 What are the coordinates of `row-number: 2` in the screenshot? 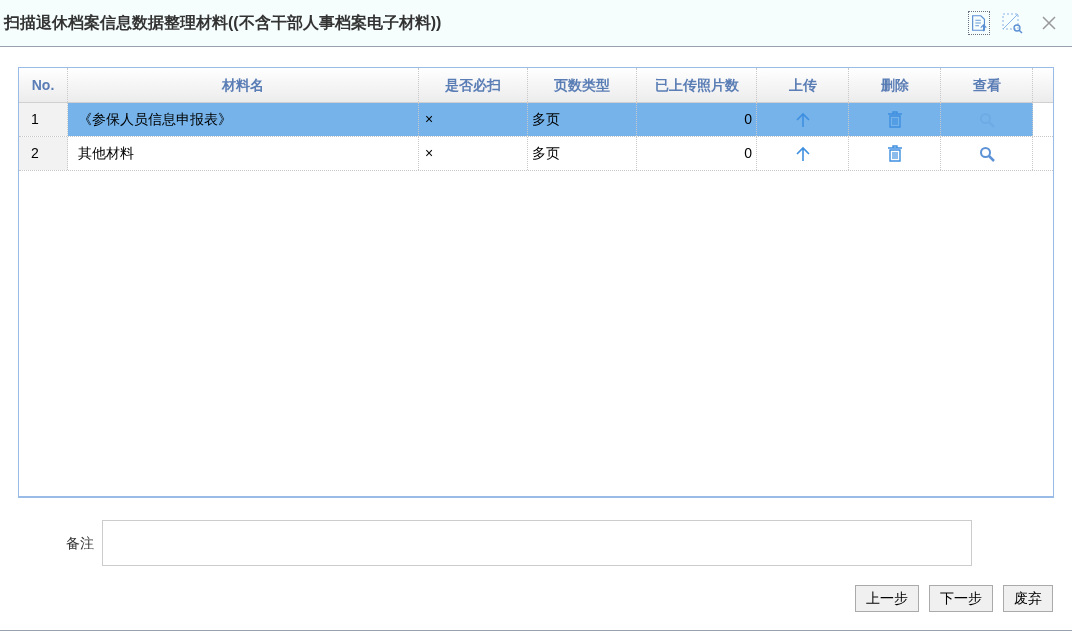 It's located at (43, 153).